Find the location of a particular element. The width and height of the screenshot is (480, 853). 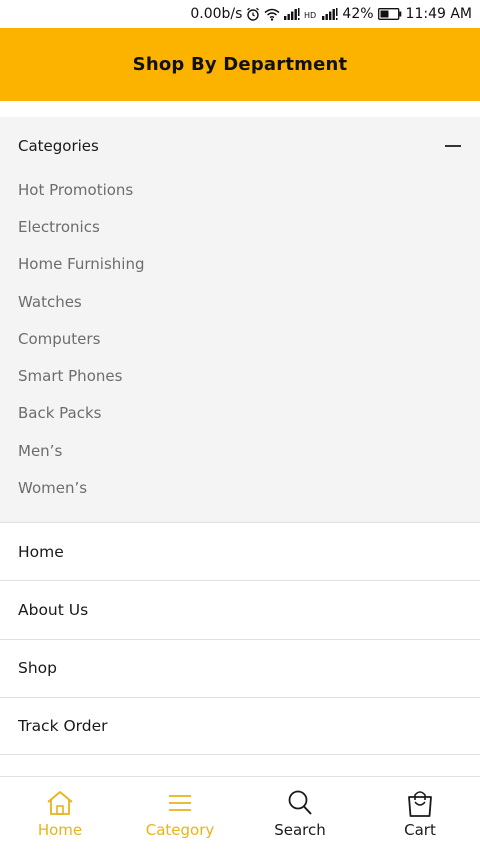

nav-cart: Cart is located at coordinates (420, 815).